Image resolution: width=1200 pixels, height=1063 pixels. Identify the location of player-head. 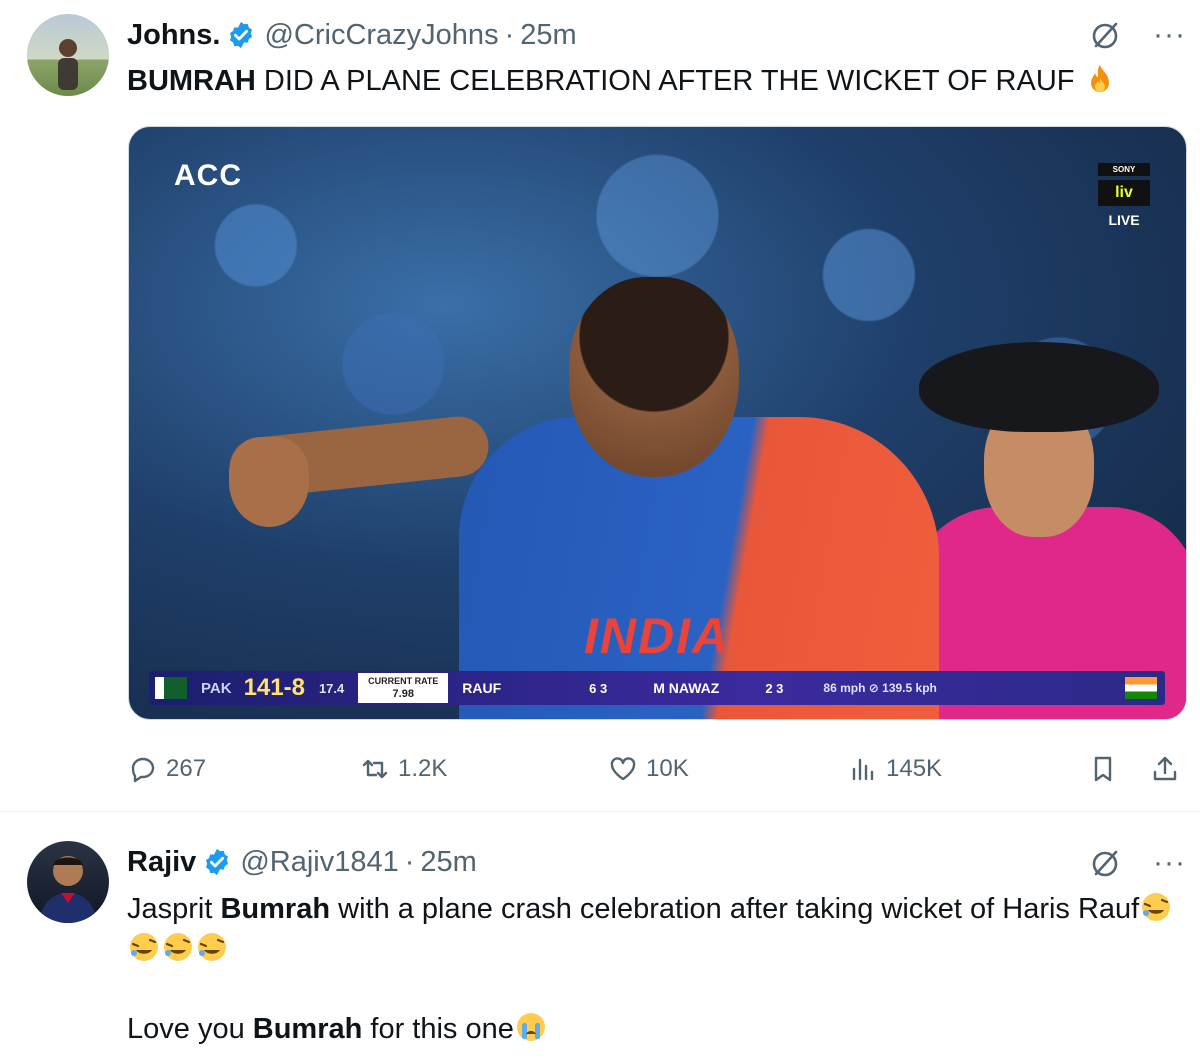
(654, 377).